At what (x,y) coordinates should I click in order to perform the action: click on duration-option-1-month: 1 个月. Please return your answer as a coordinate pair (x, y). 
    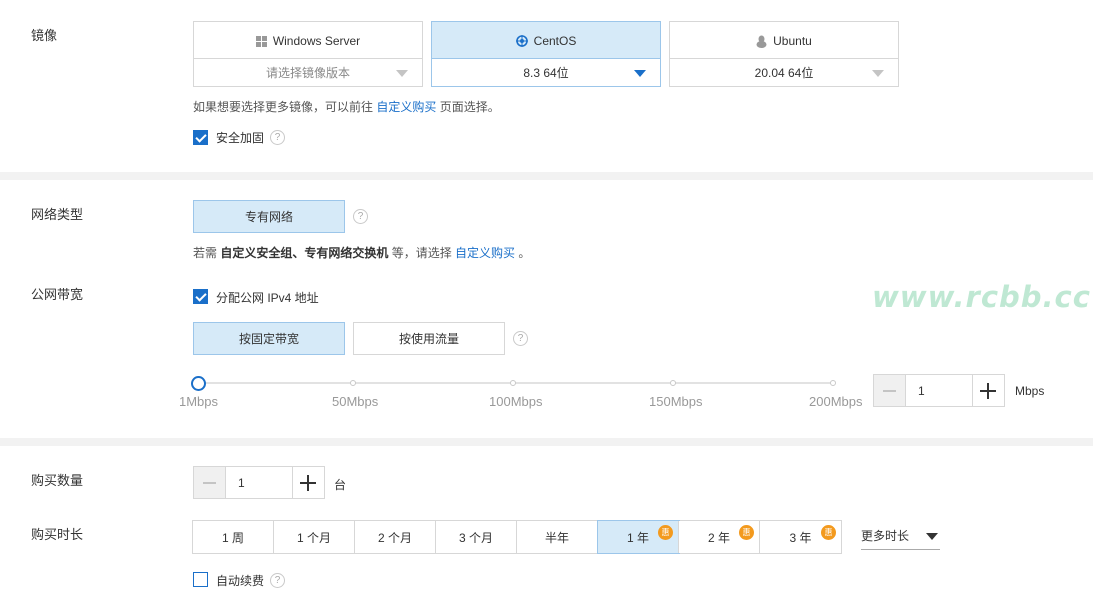
    Looking at the image, I should click on (314, 537).